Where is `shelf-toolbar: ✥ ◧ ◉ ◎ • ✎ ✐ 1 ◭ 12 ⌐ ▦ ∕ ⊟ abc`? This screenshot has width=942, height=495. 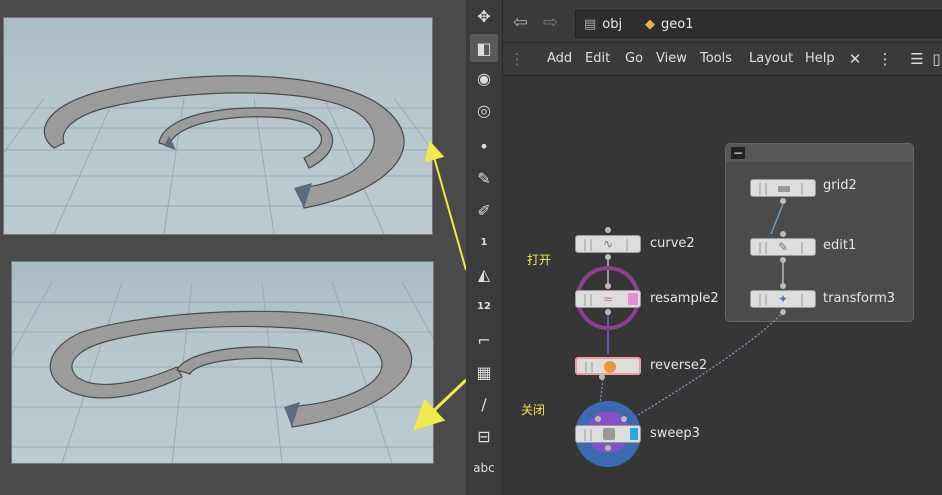 shelf-toolbar: ✥ ◧ ◉ ◎ • ✎ ✐ 1 ◭ 12 ⌐ ▦ ∕ ⊟ abc is located at coordinates (484, 247).